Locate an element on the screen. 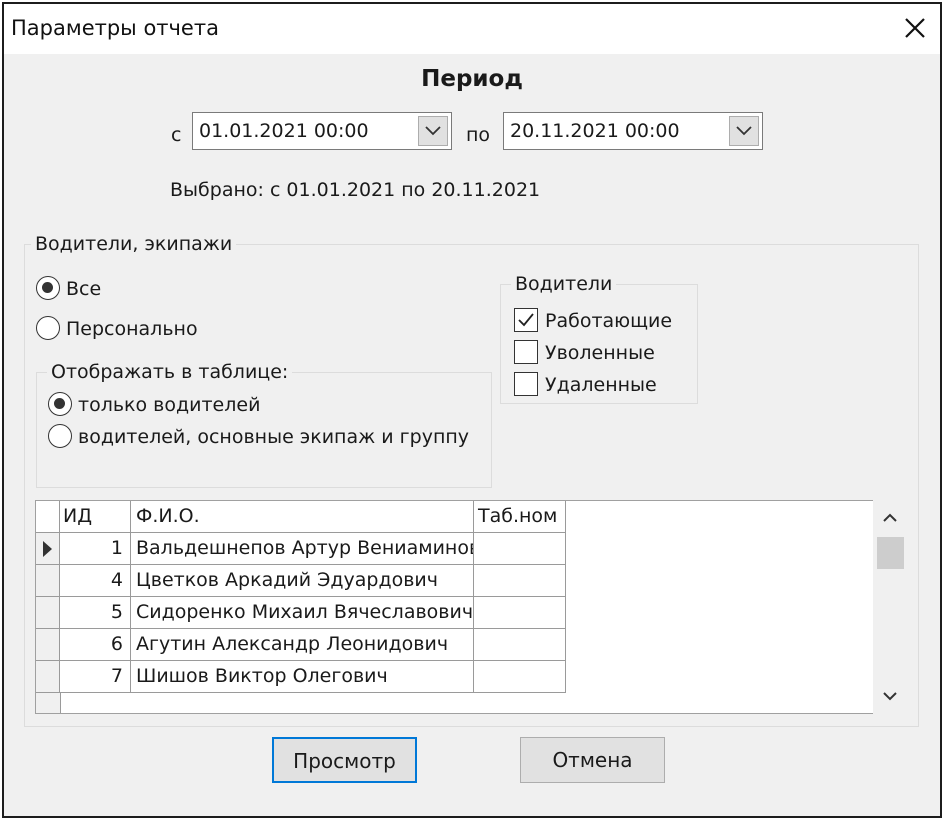 This screenshot has height=822, width=946. current-row-arrow-icon is located at coordinates (47, 549).